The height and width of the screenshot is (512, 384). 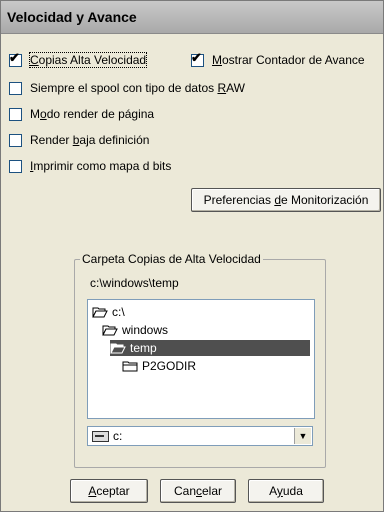 I want to click on imprimir-mapa-label: Imprimir como mapa d bits, so click(x=100, y=166).